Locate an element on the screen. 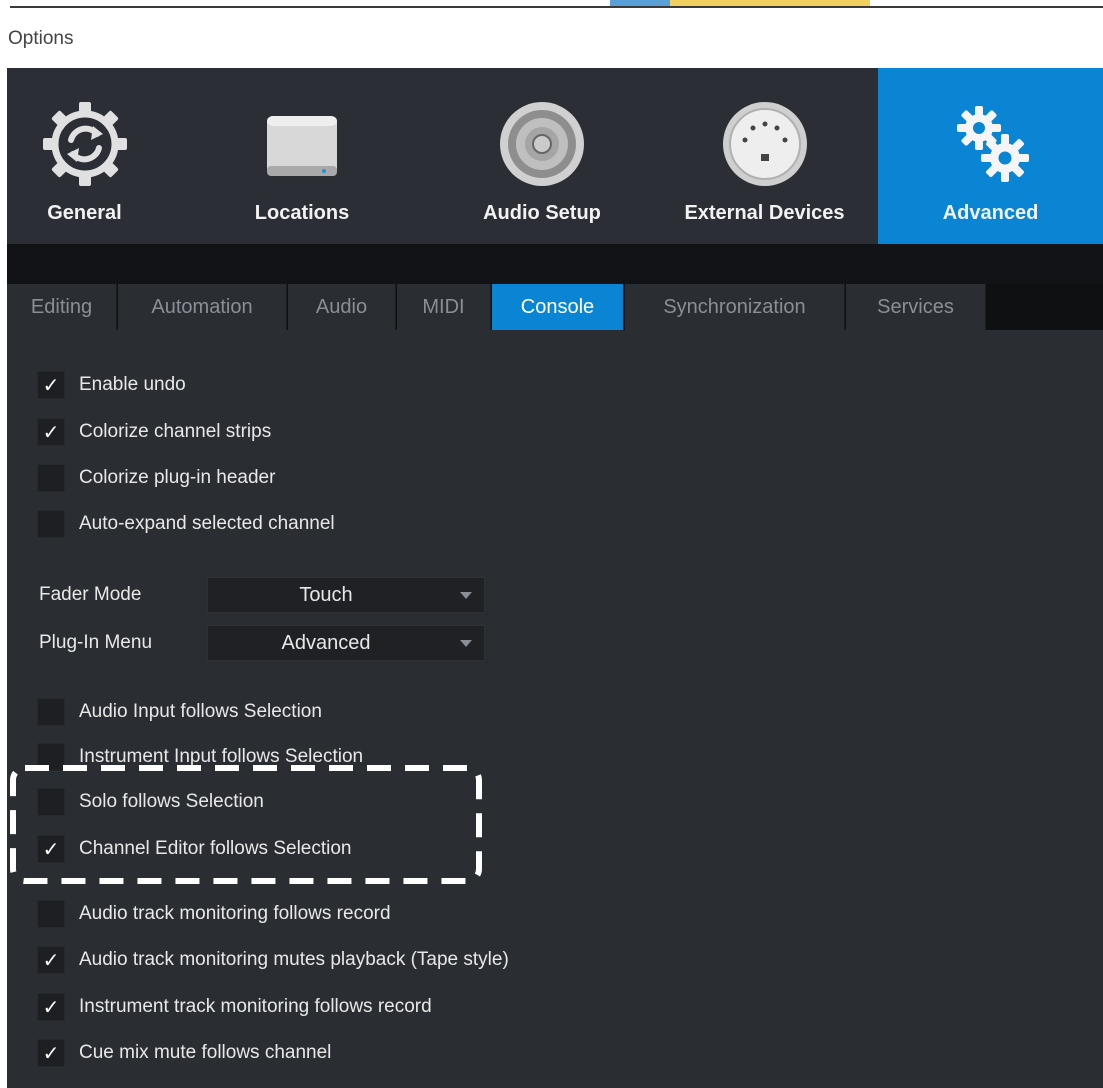  fader-mode-row: Fader Mode Touch is located at coordinates (262, 595).